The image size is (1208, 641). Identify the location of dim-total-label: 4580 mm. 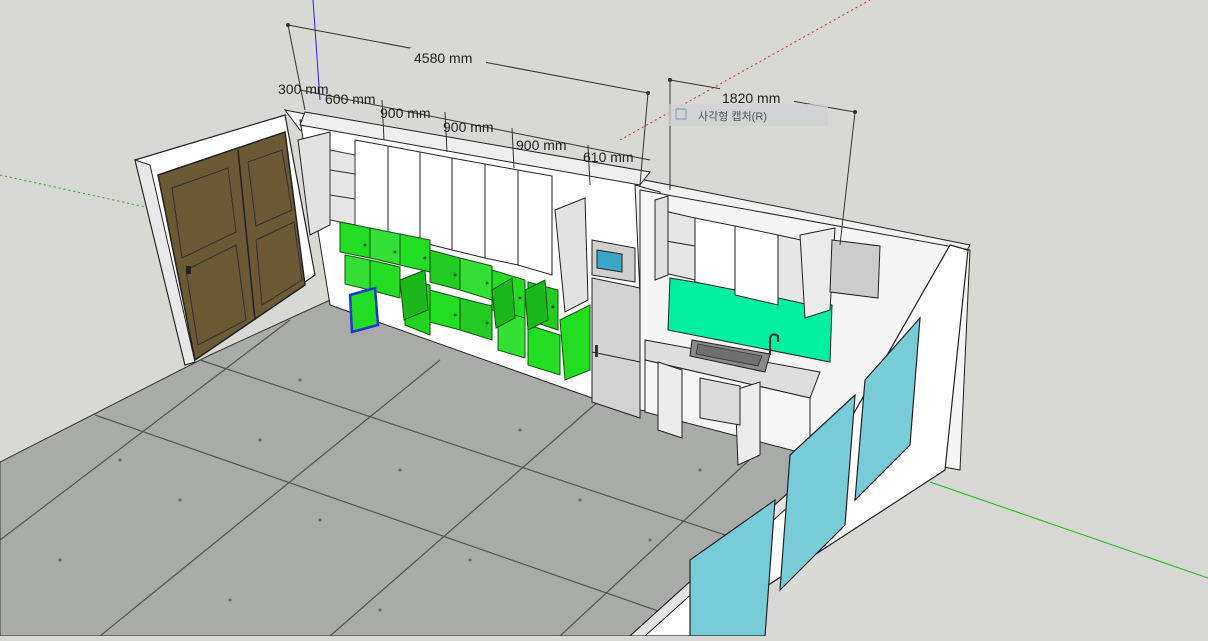
(443, 58).